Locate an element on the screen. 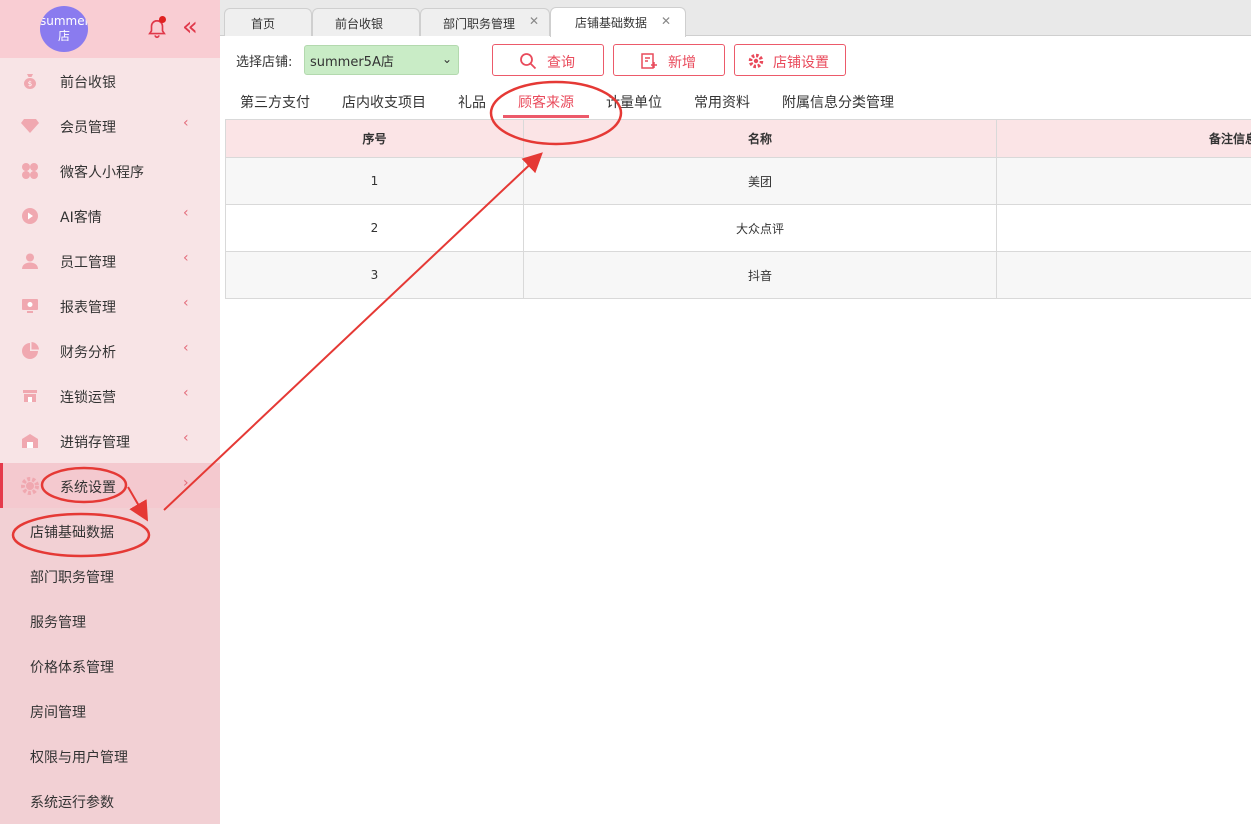  store-settings-button: 店铺设置 is located at coordinates (790, 60).